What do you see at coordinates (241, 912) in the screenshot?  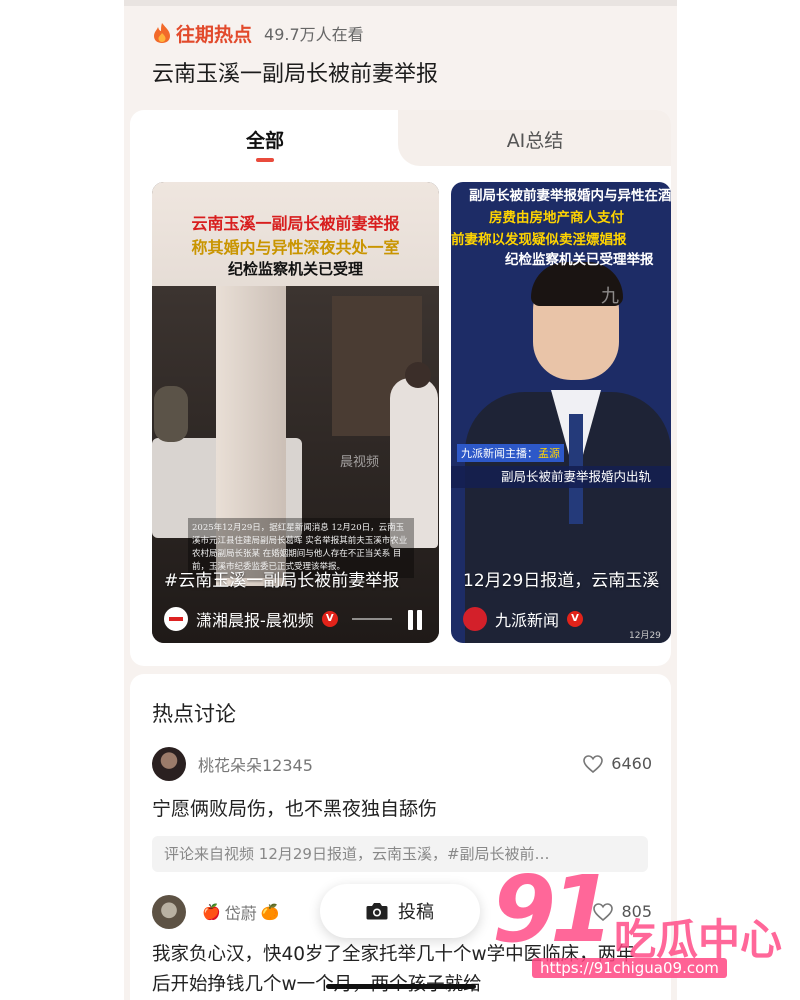 I see `username: 岱蔚` at bounding box center [241, 912].